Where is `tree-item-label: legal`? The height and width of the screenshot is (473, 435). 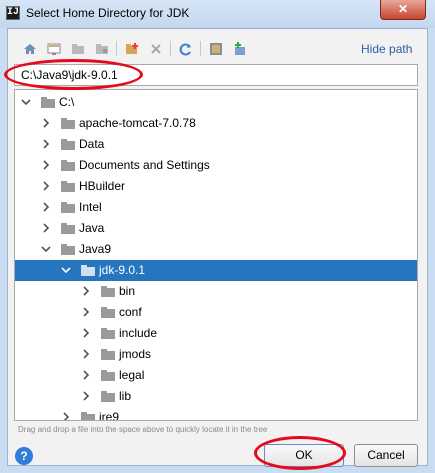 tree-item-label: legal is located at coordinates (132, 375).